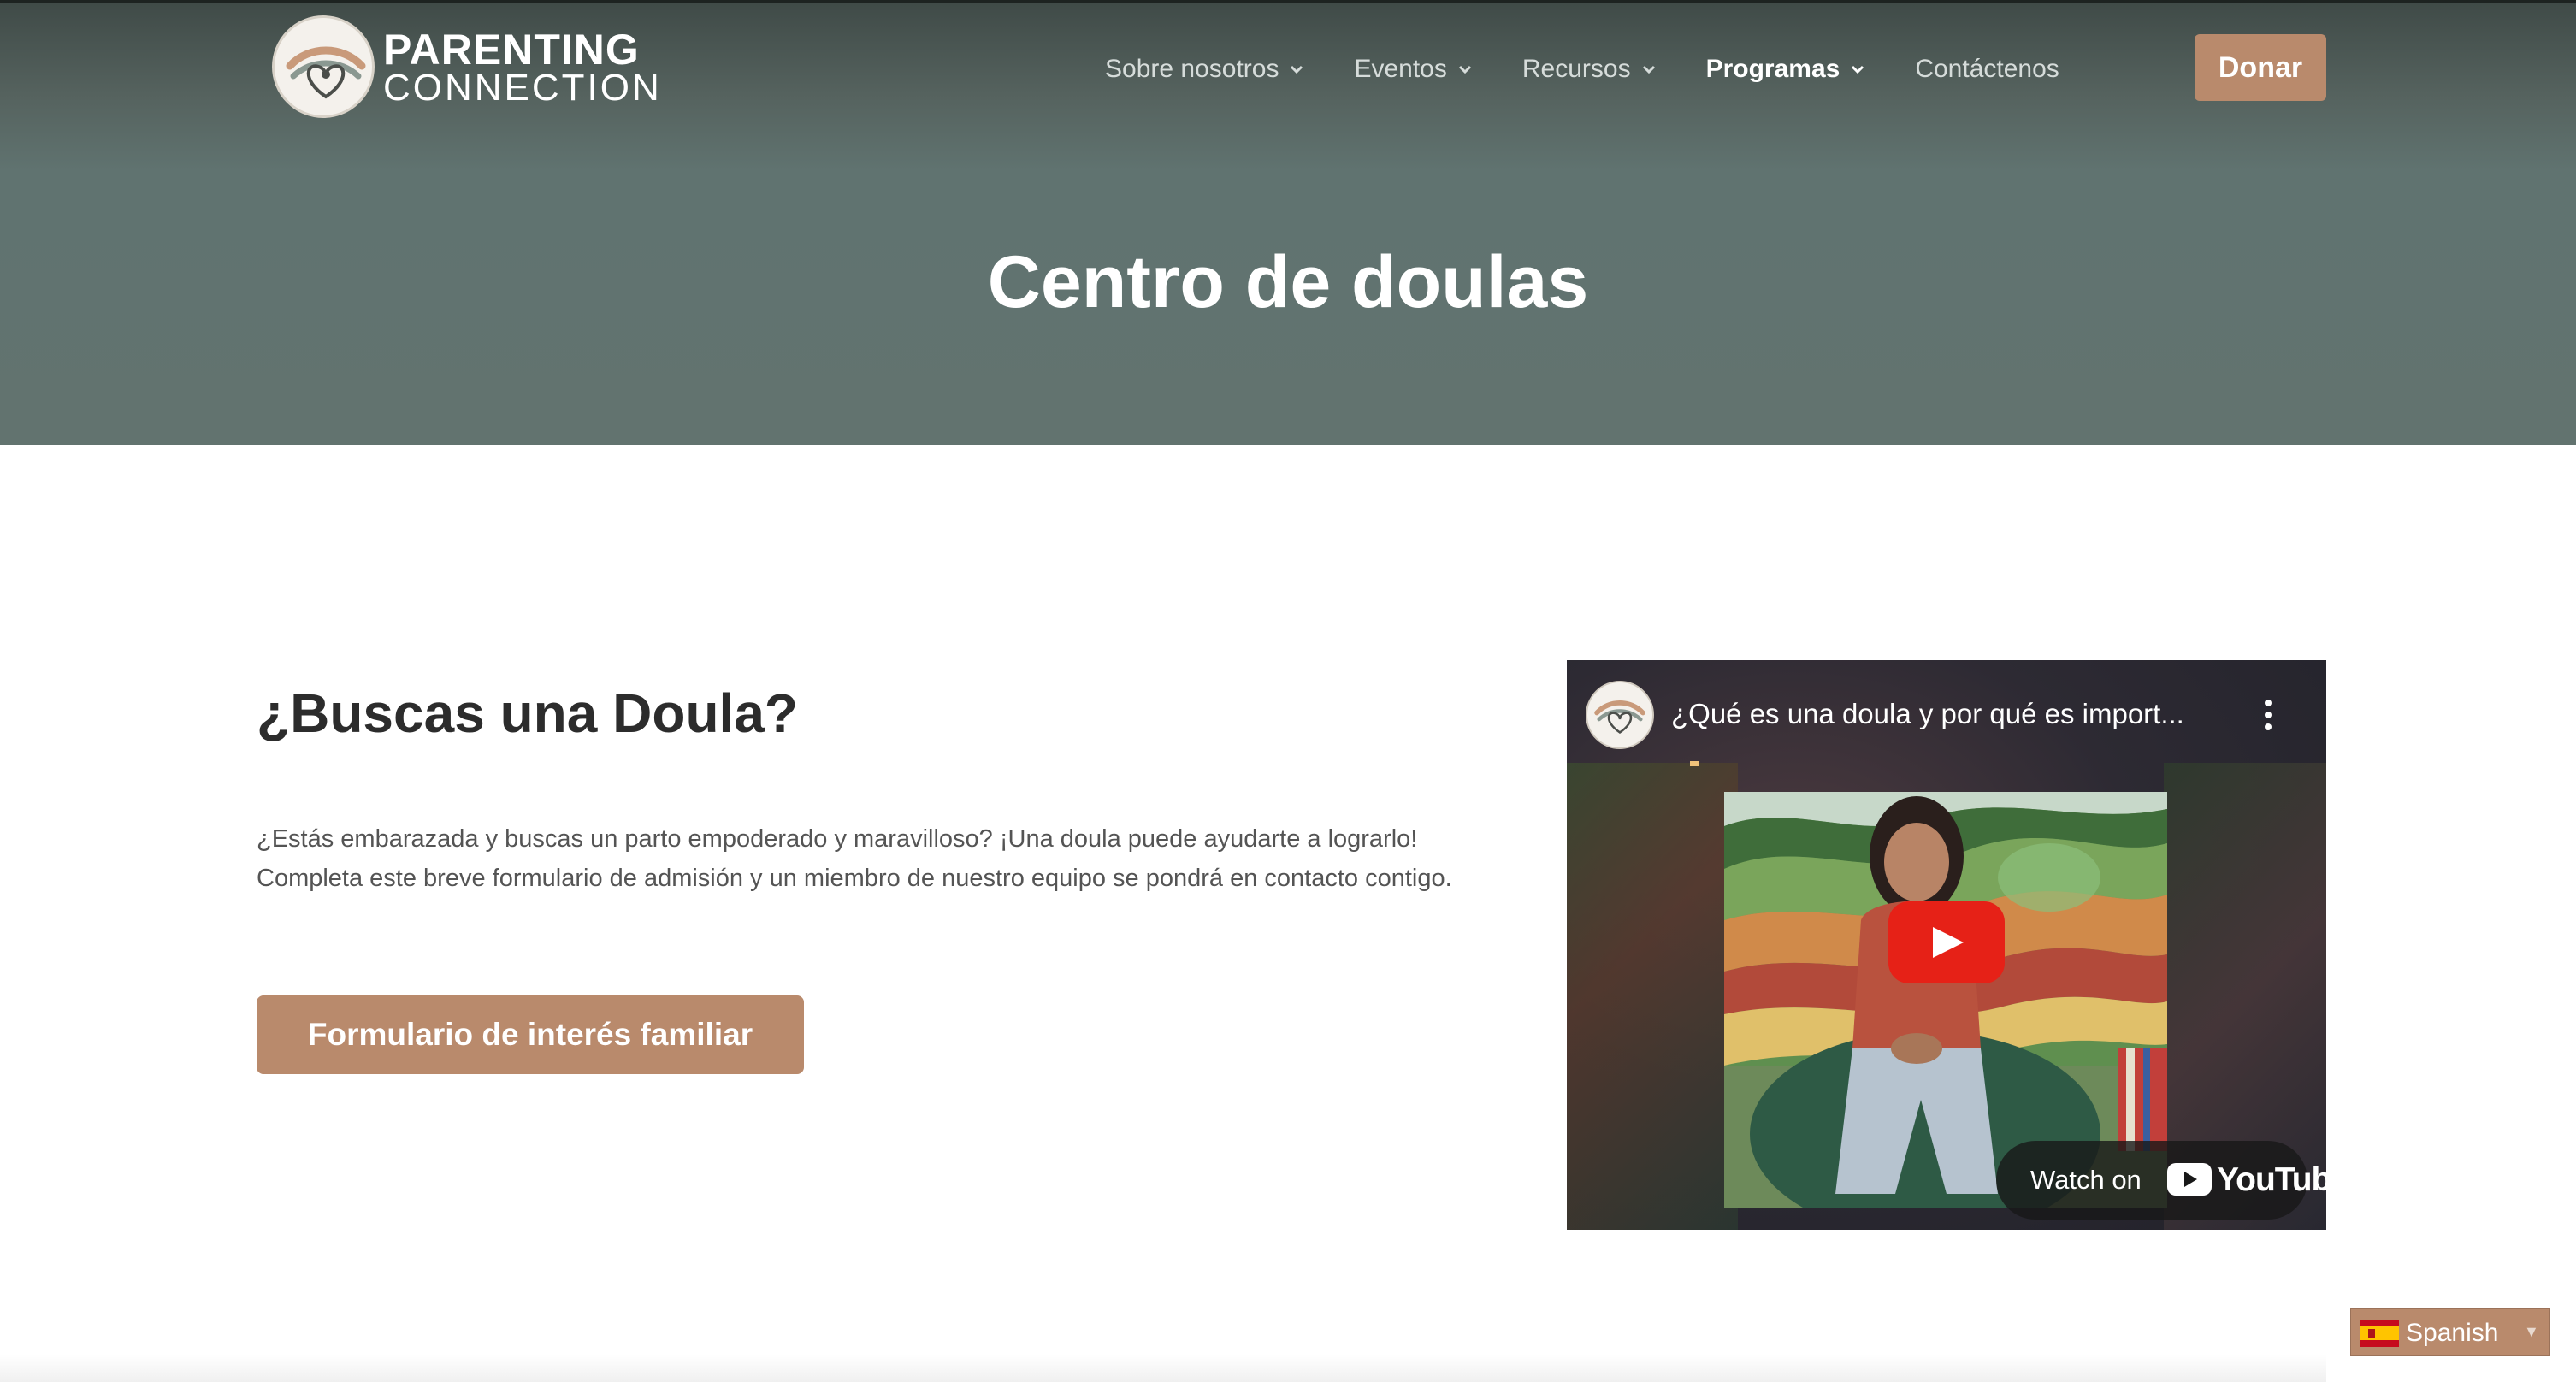  What do you see at coordinates (1620, 715) in the screenshot?
I see `channel-avatar-icon` at bounding box center [1620, 715].